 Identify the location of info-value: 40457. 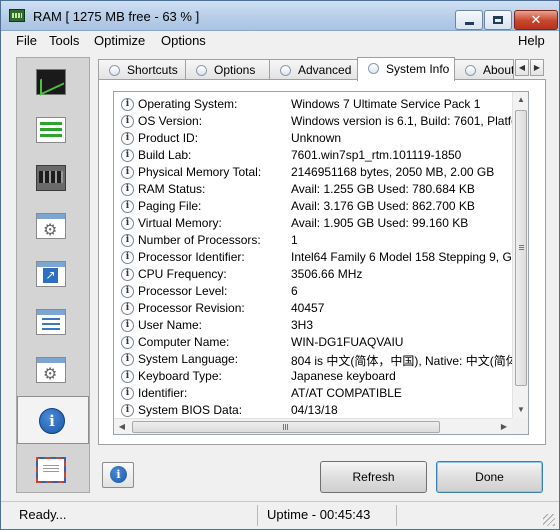
(308, 308).